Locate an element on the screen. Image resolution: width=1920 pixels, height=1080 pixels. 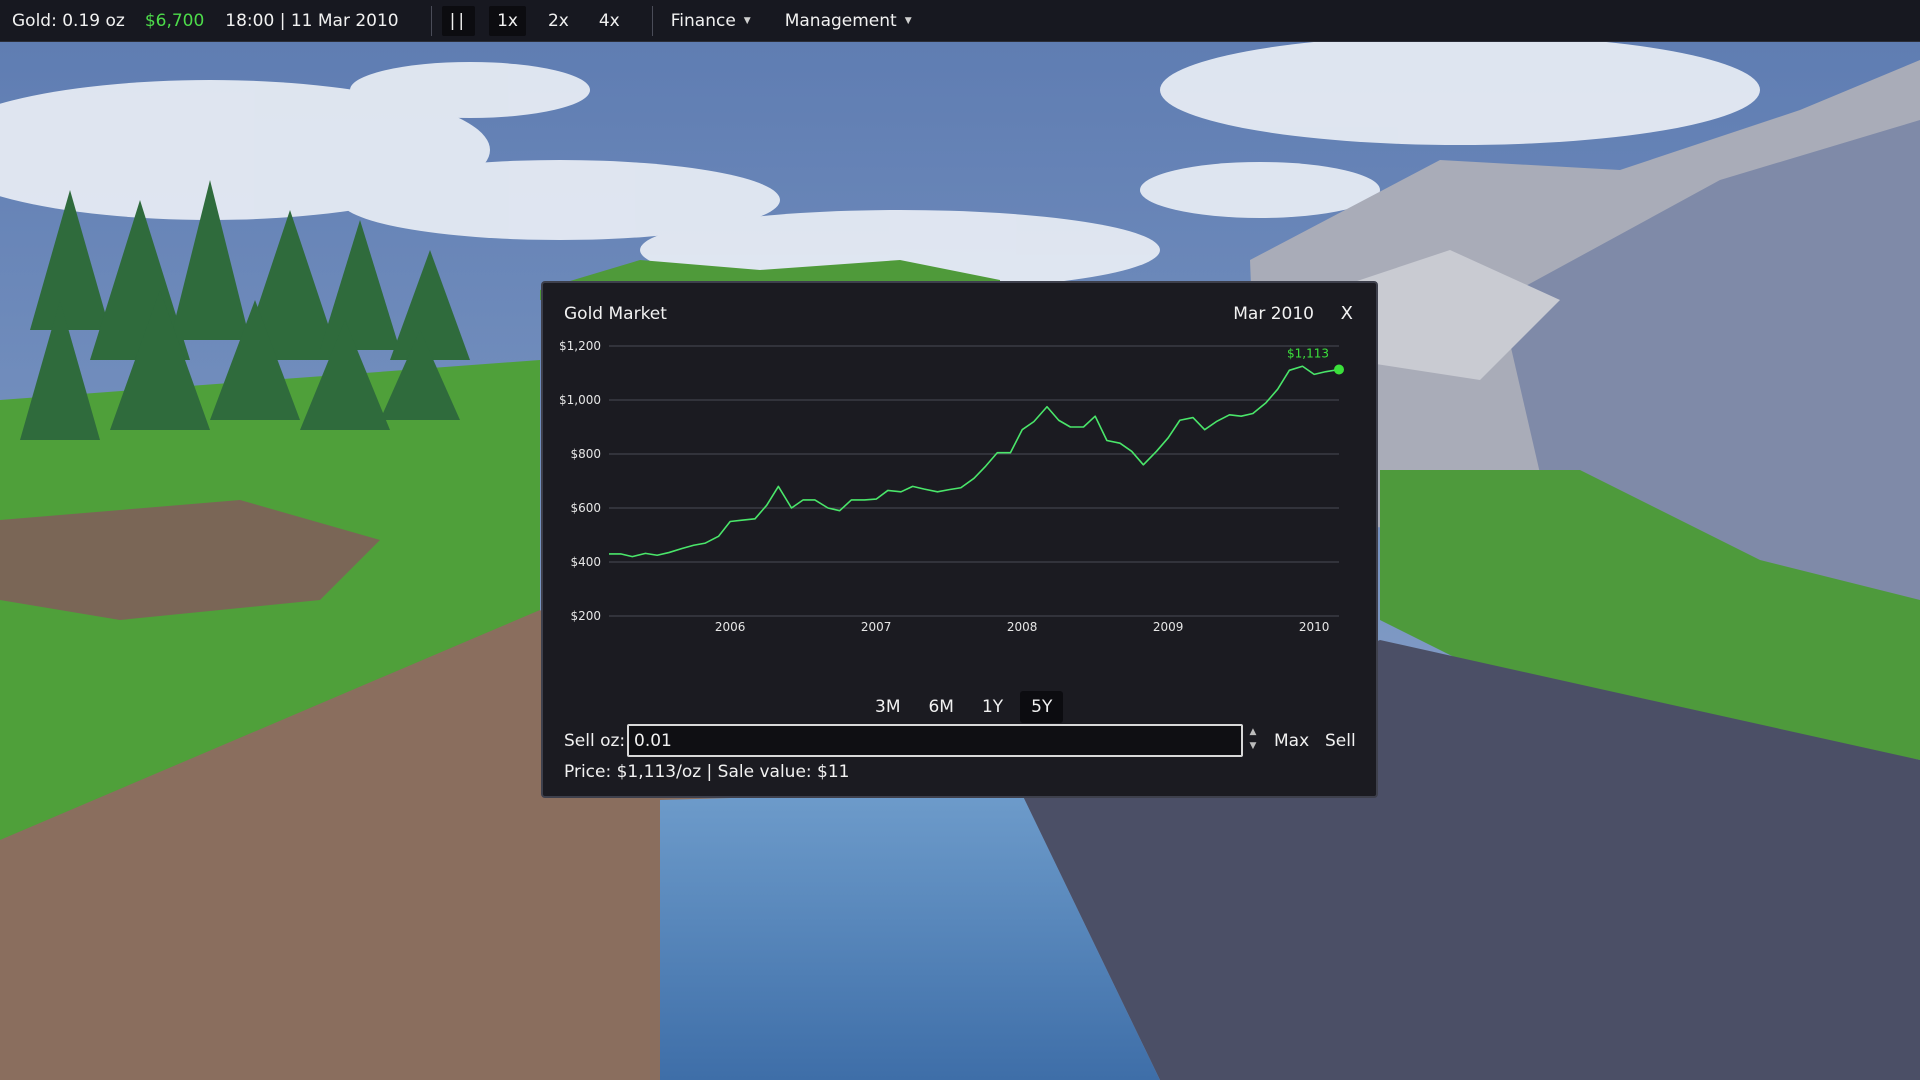
dialog-title: Gold Market is located at coordinates (615, 314).